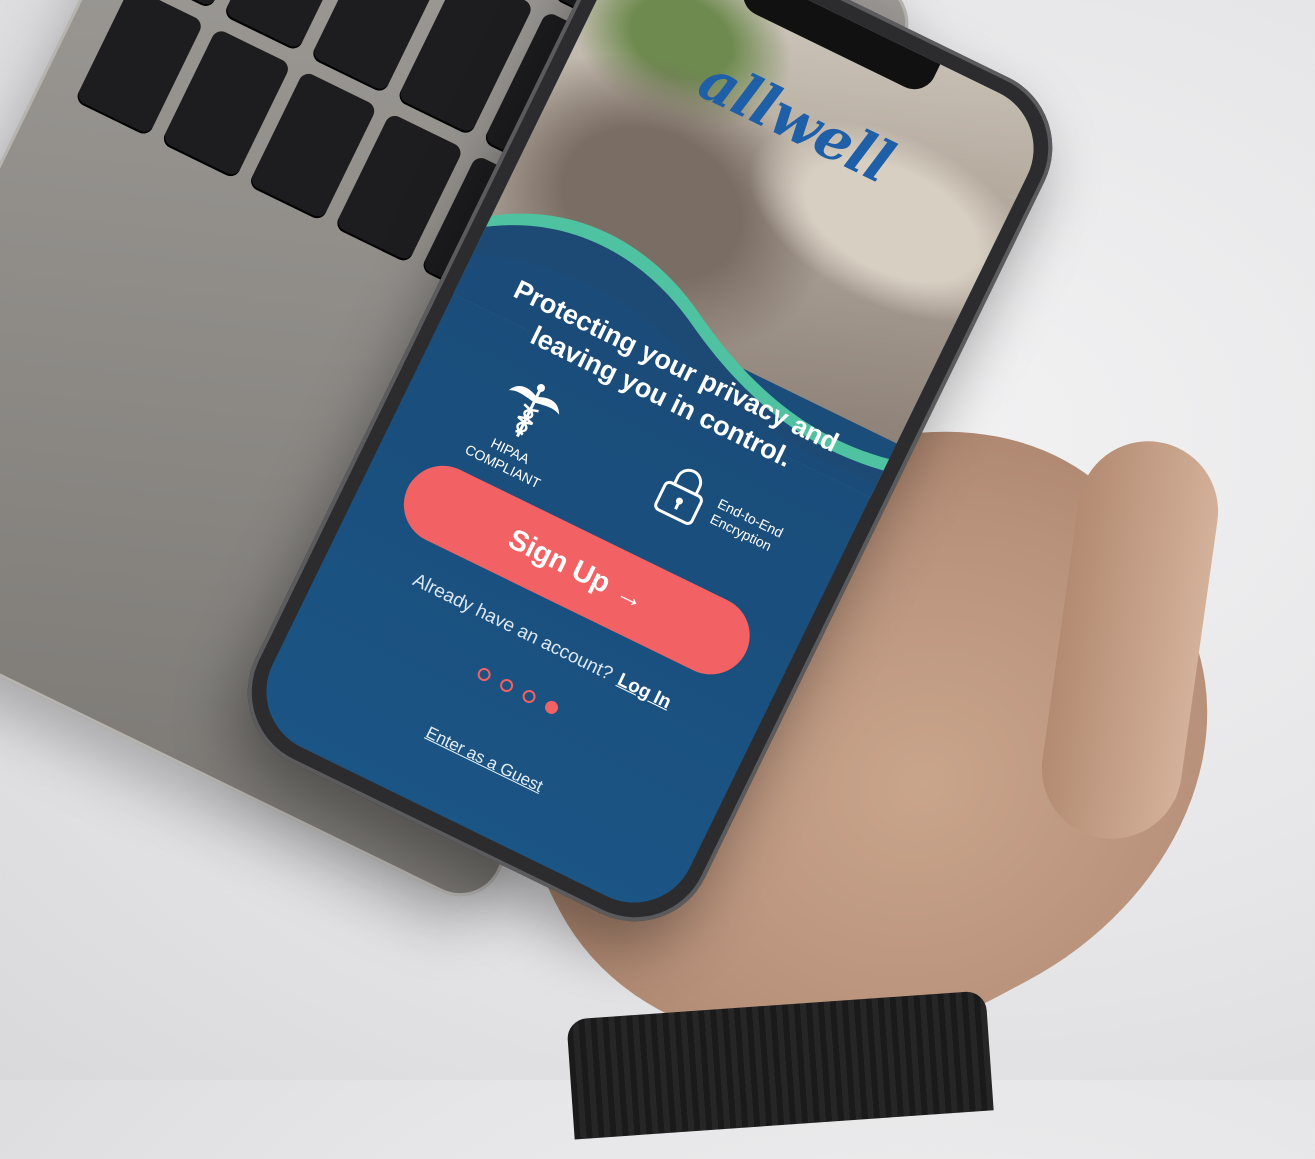 The height and width of the screenshot is (1159, 1315). What do you see at coordinates (746, 526) in the screenshot?
I see `encryption-label: End-to-End Encryption` at bounding box center [746, 526].